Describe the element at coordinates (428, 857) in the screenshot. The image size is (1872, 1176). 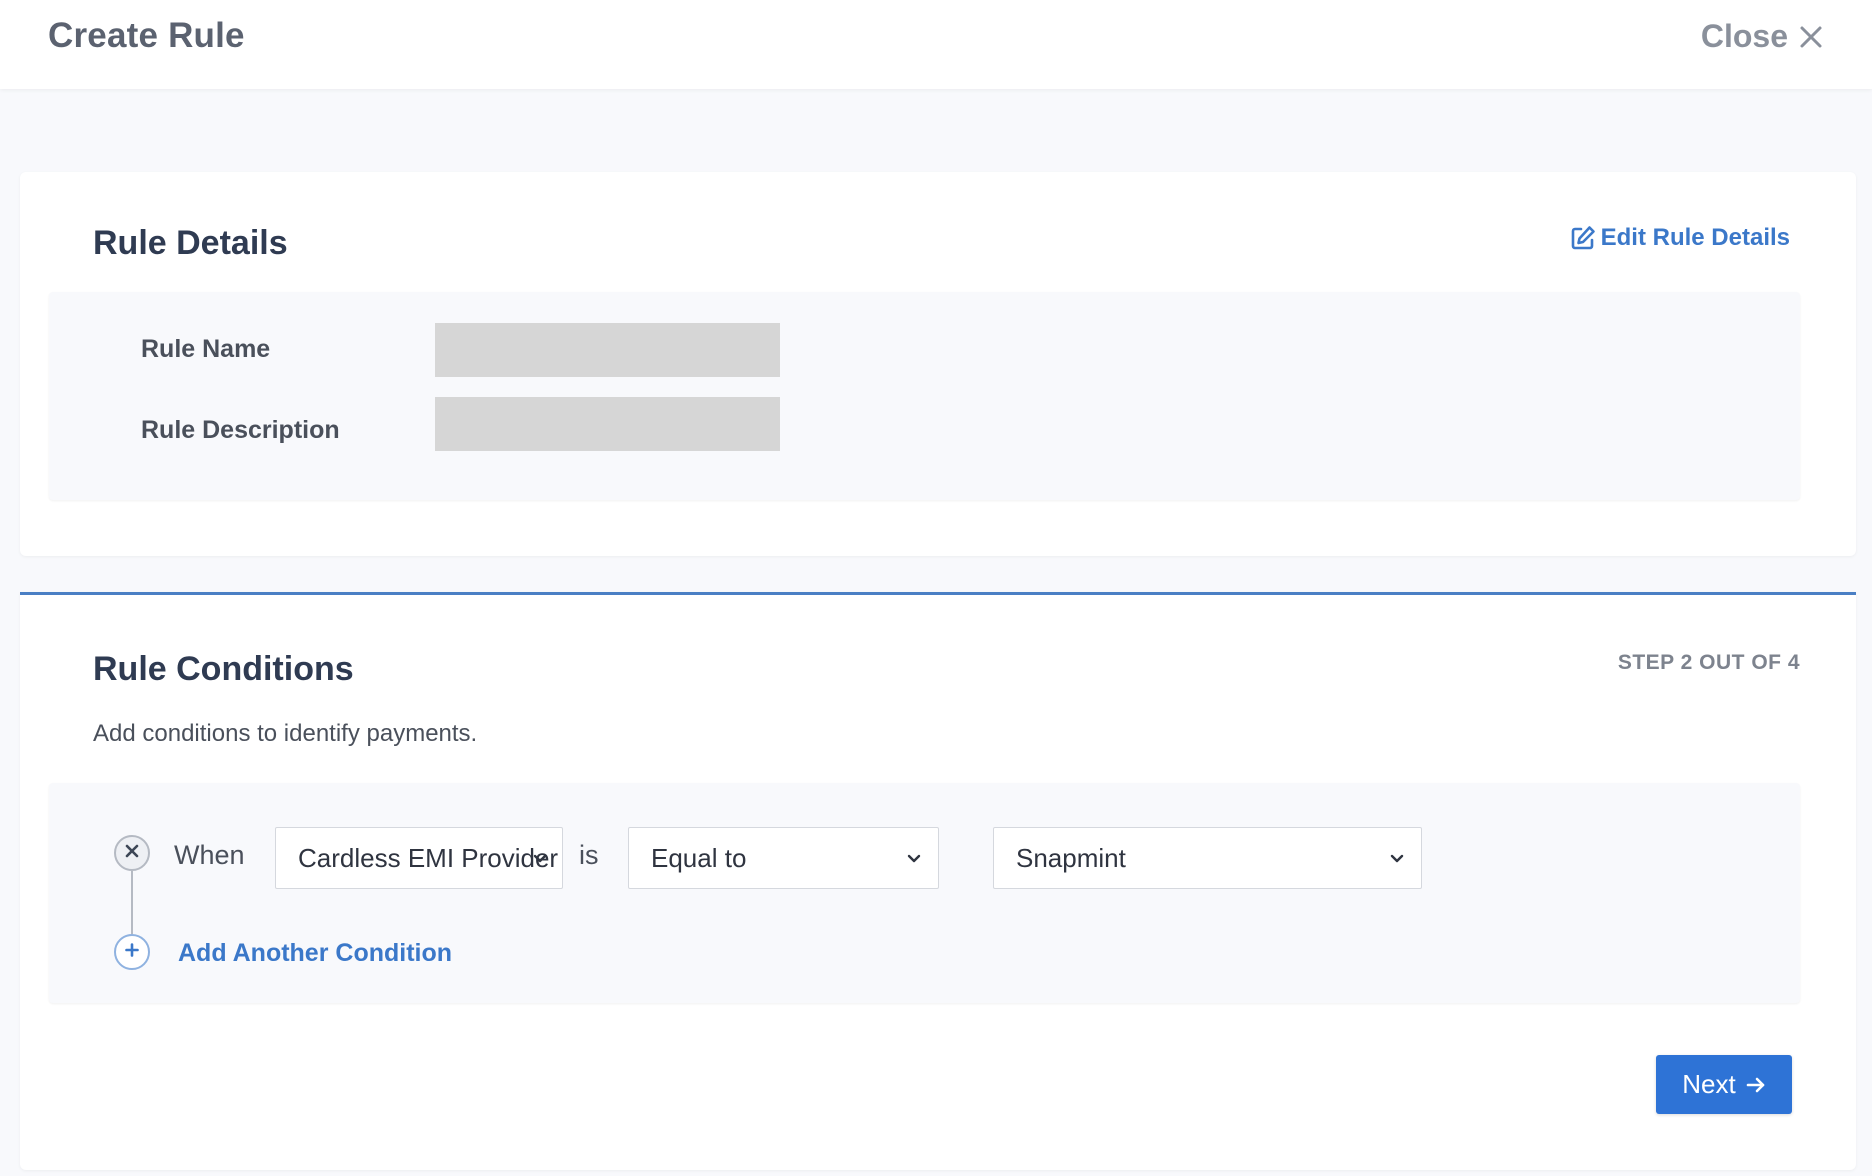
I see `condition-field-value: Cardless EMI Provider` at that location.